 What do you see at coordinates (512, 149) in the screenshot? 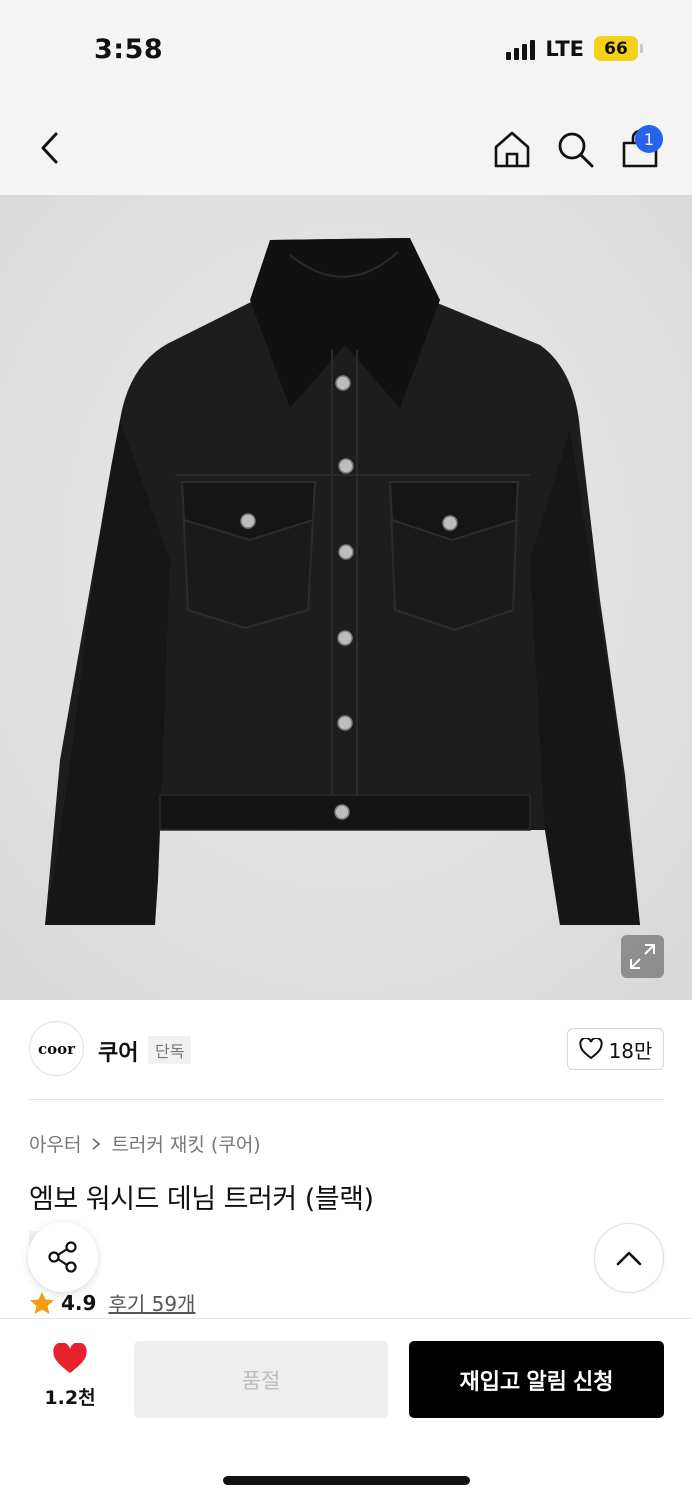
I see `home-icon` at bounding box center [512, 149].